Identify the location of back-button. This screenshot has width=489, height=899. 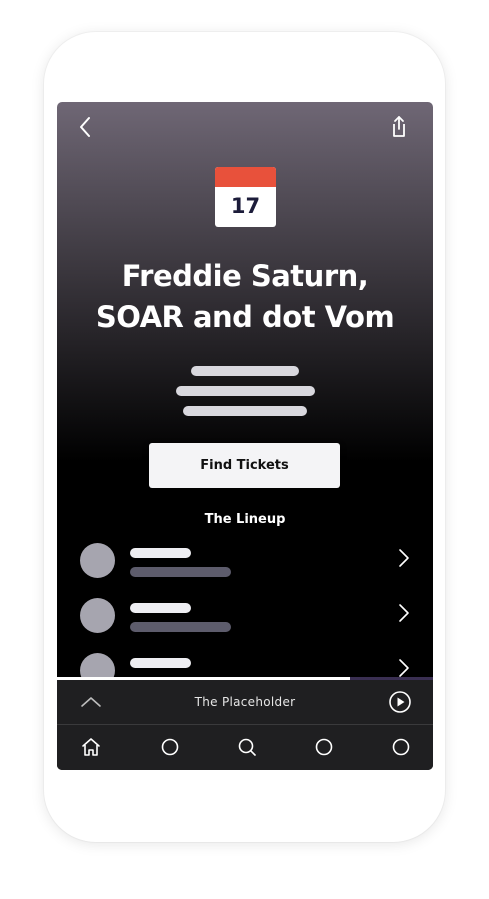
(86, 127).